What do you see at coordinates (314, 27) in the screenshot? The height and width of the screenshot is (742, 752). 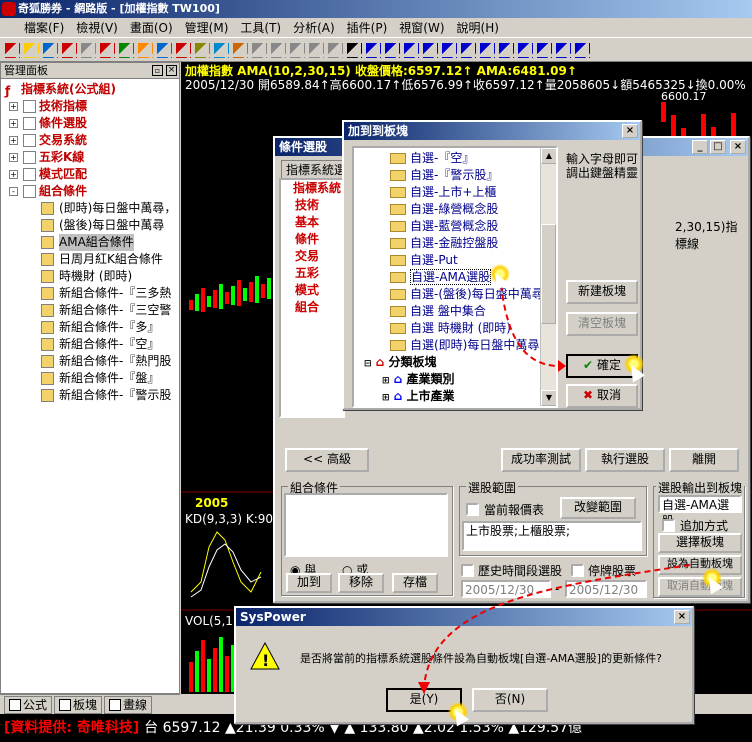 I see `menu-analysis: 分析(A)` at bounding box center [314, 27].